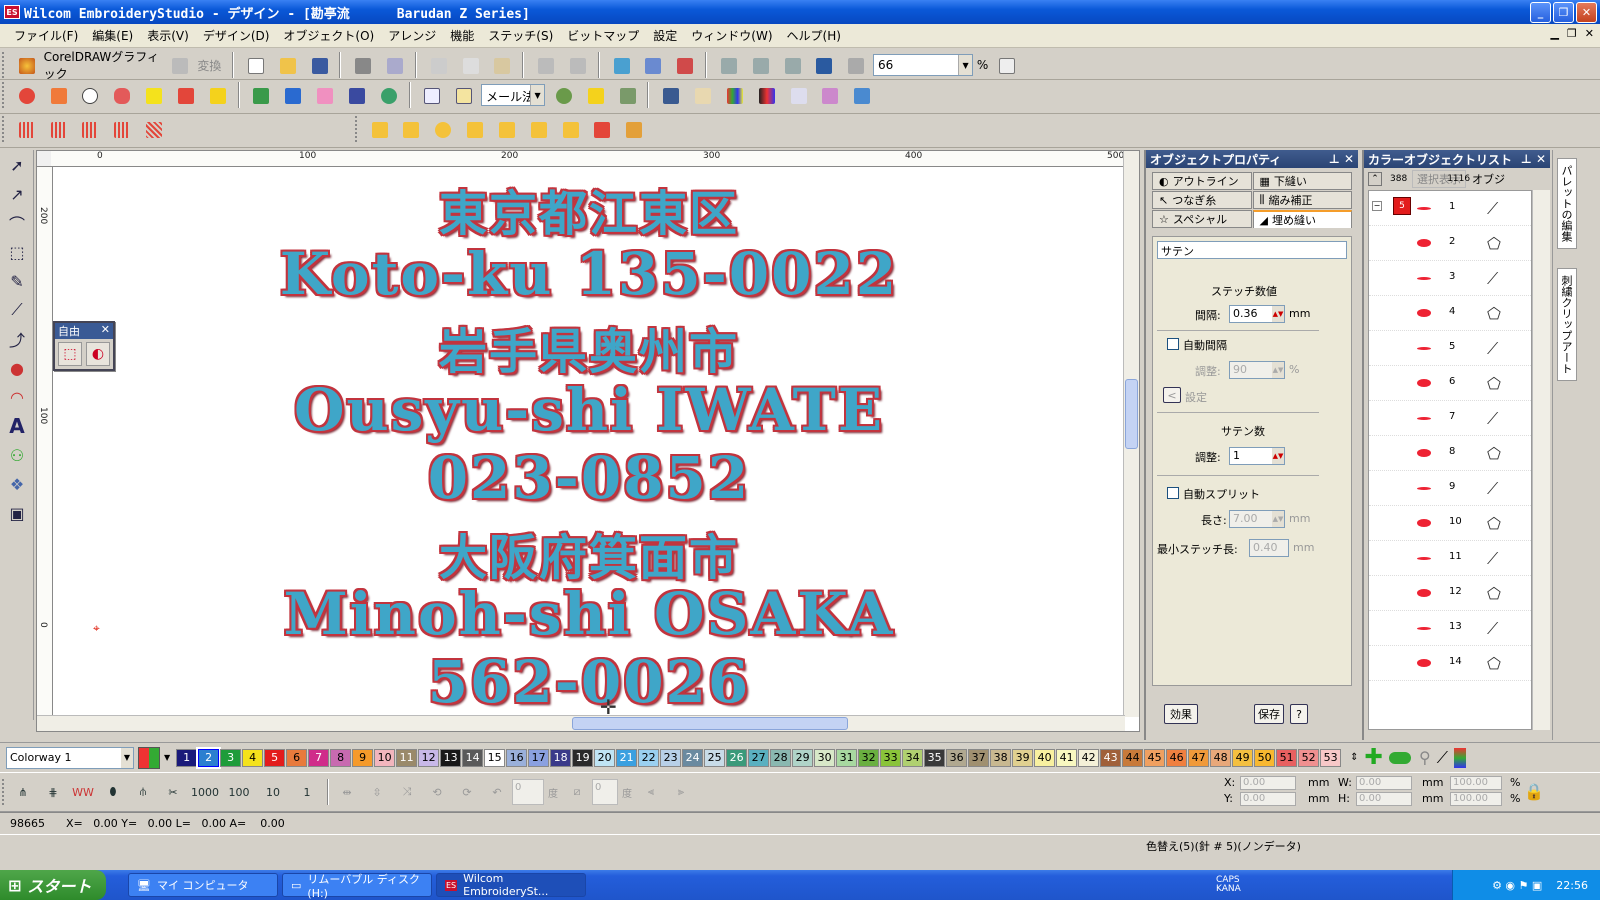  What do you see at coordinates (528, 792) in the screenshot?
I see `angle-input: 0` at bounding box center [528, 792].